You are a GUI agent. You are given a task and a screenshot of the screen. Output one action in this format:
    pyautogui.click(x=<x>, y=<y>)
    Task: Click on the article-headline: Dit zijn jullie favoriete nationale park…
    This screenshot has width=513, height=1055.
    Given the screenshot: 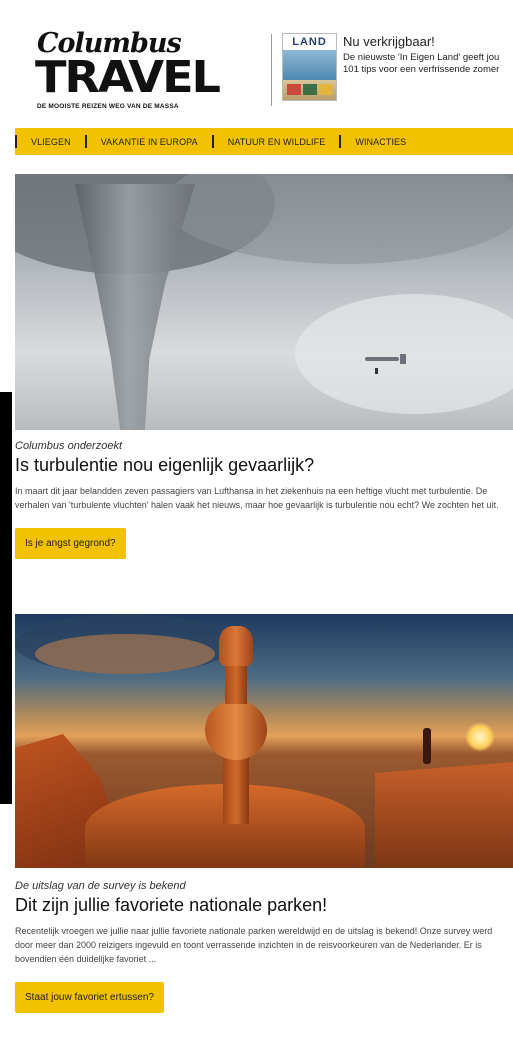 What is the action you would take?
    pyautogui.click(x=264, y=905)
    